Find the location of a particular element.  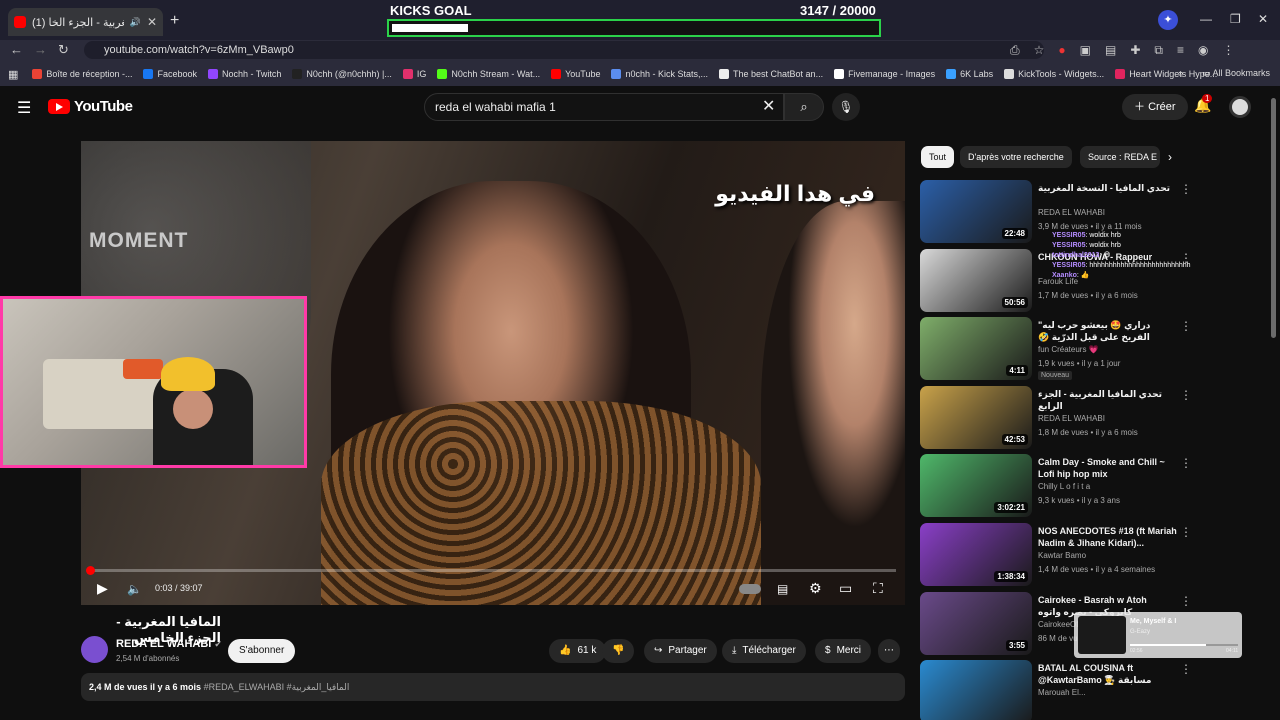

filter-chip: D'après votre recherche is located at coordinates (1016, 157).